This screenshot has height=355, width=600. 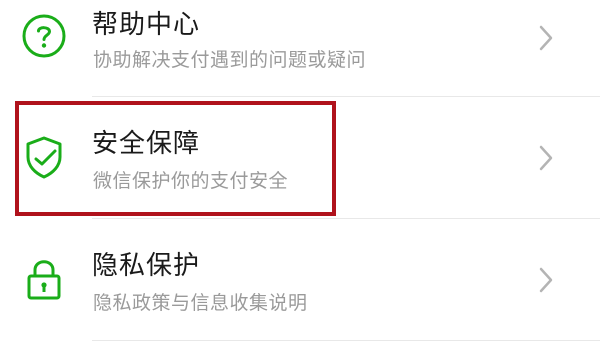 I want to click on menu-item-title: 隐私保护, so click(x=146, y=266).